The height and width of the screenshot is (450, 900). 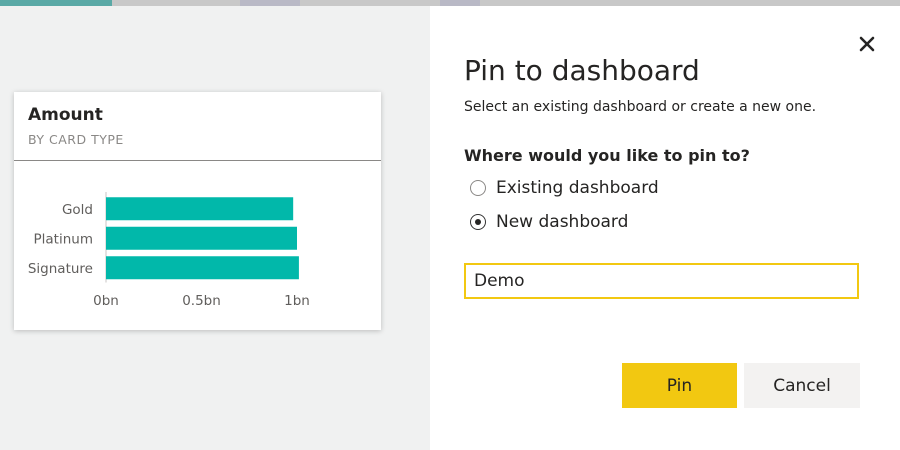 What do you see at coordinates (679, 385) in the screenshot?
I see `pin-button: Pin` at bounding box center [679, 385].